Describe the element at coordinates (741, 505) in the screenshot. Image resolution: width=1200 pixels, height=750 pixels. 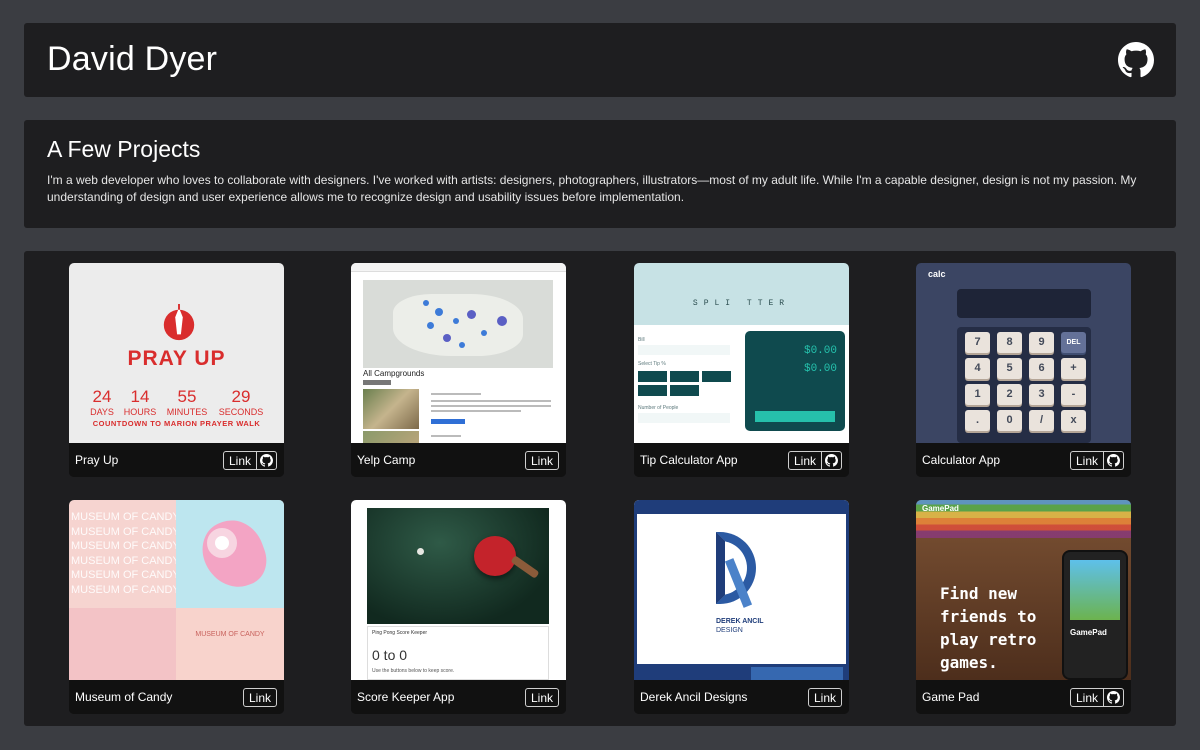
I see `derek-navbar` at that location.